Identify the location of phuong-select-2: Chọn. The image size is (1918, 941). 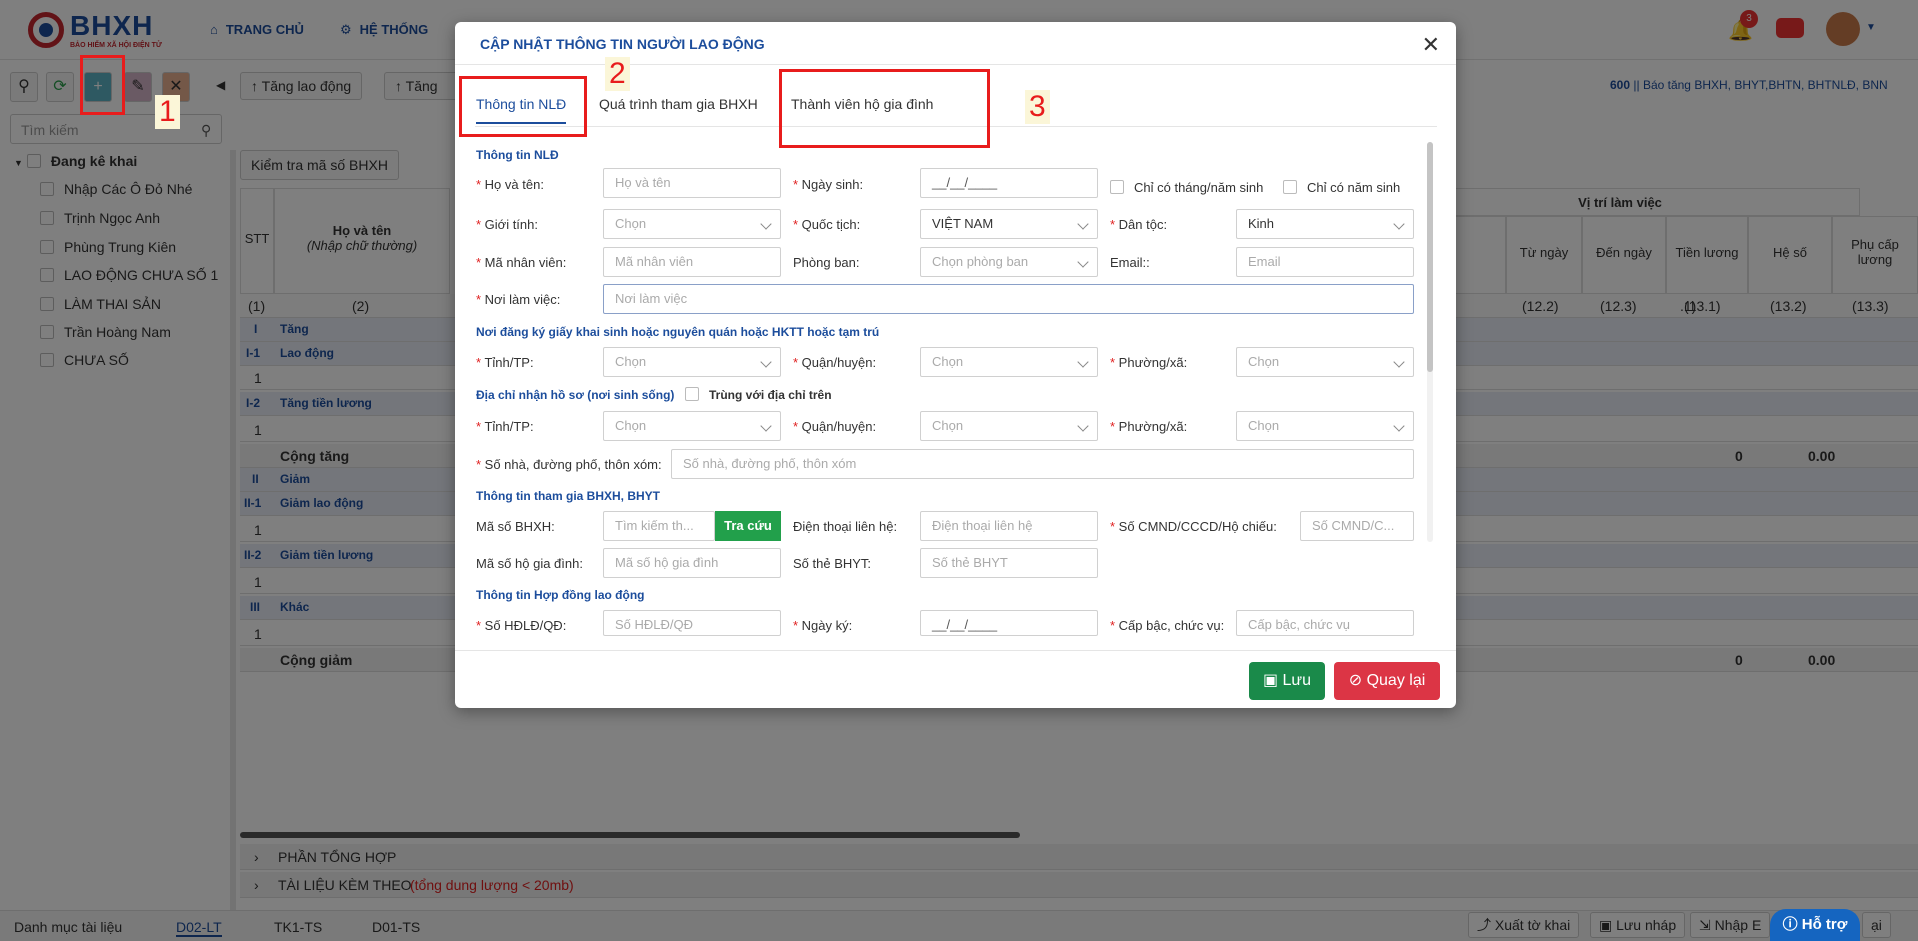
(1325, 426).